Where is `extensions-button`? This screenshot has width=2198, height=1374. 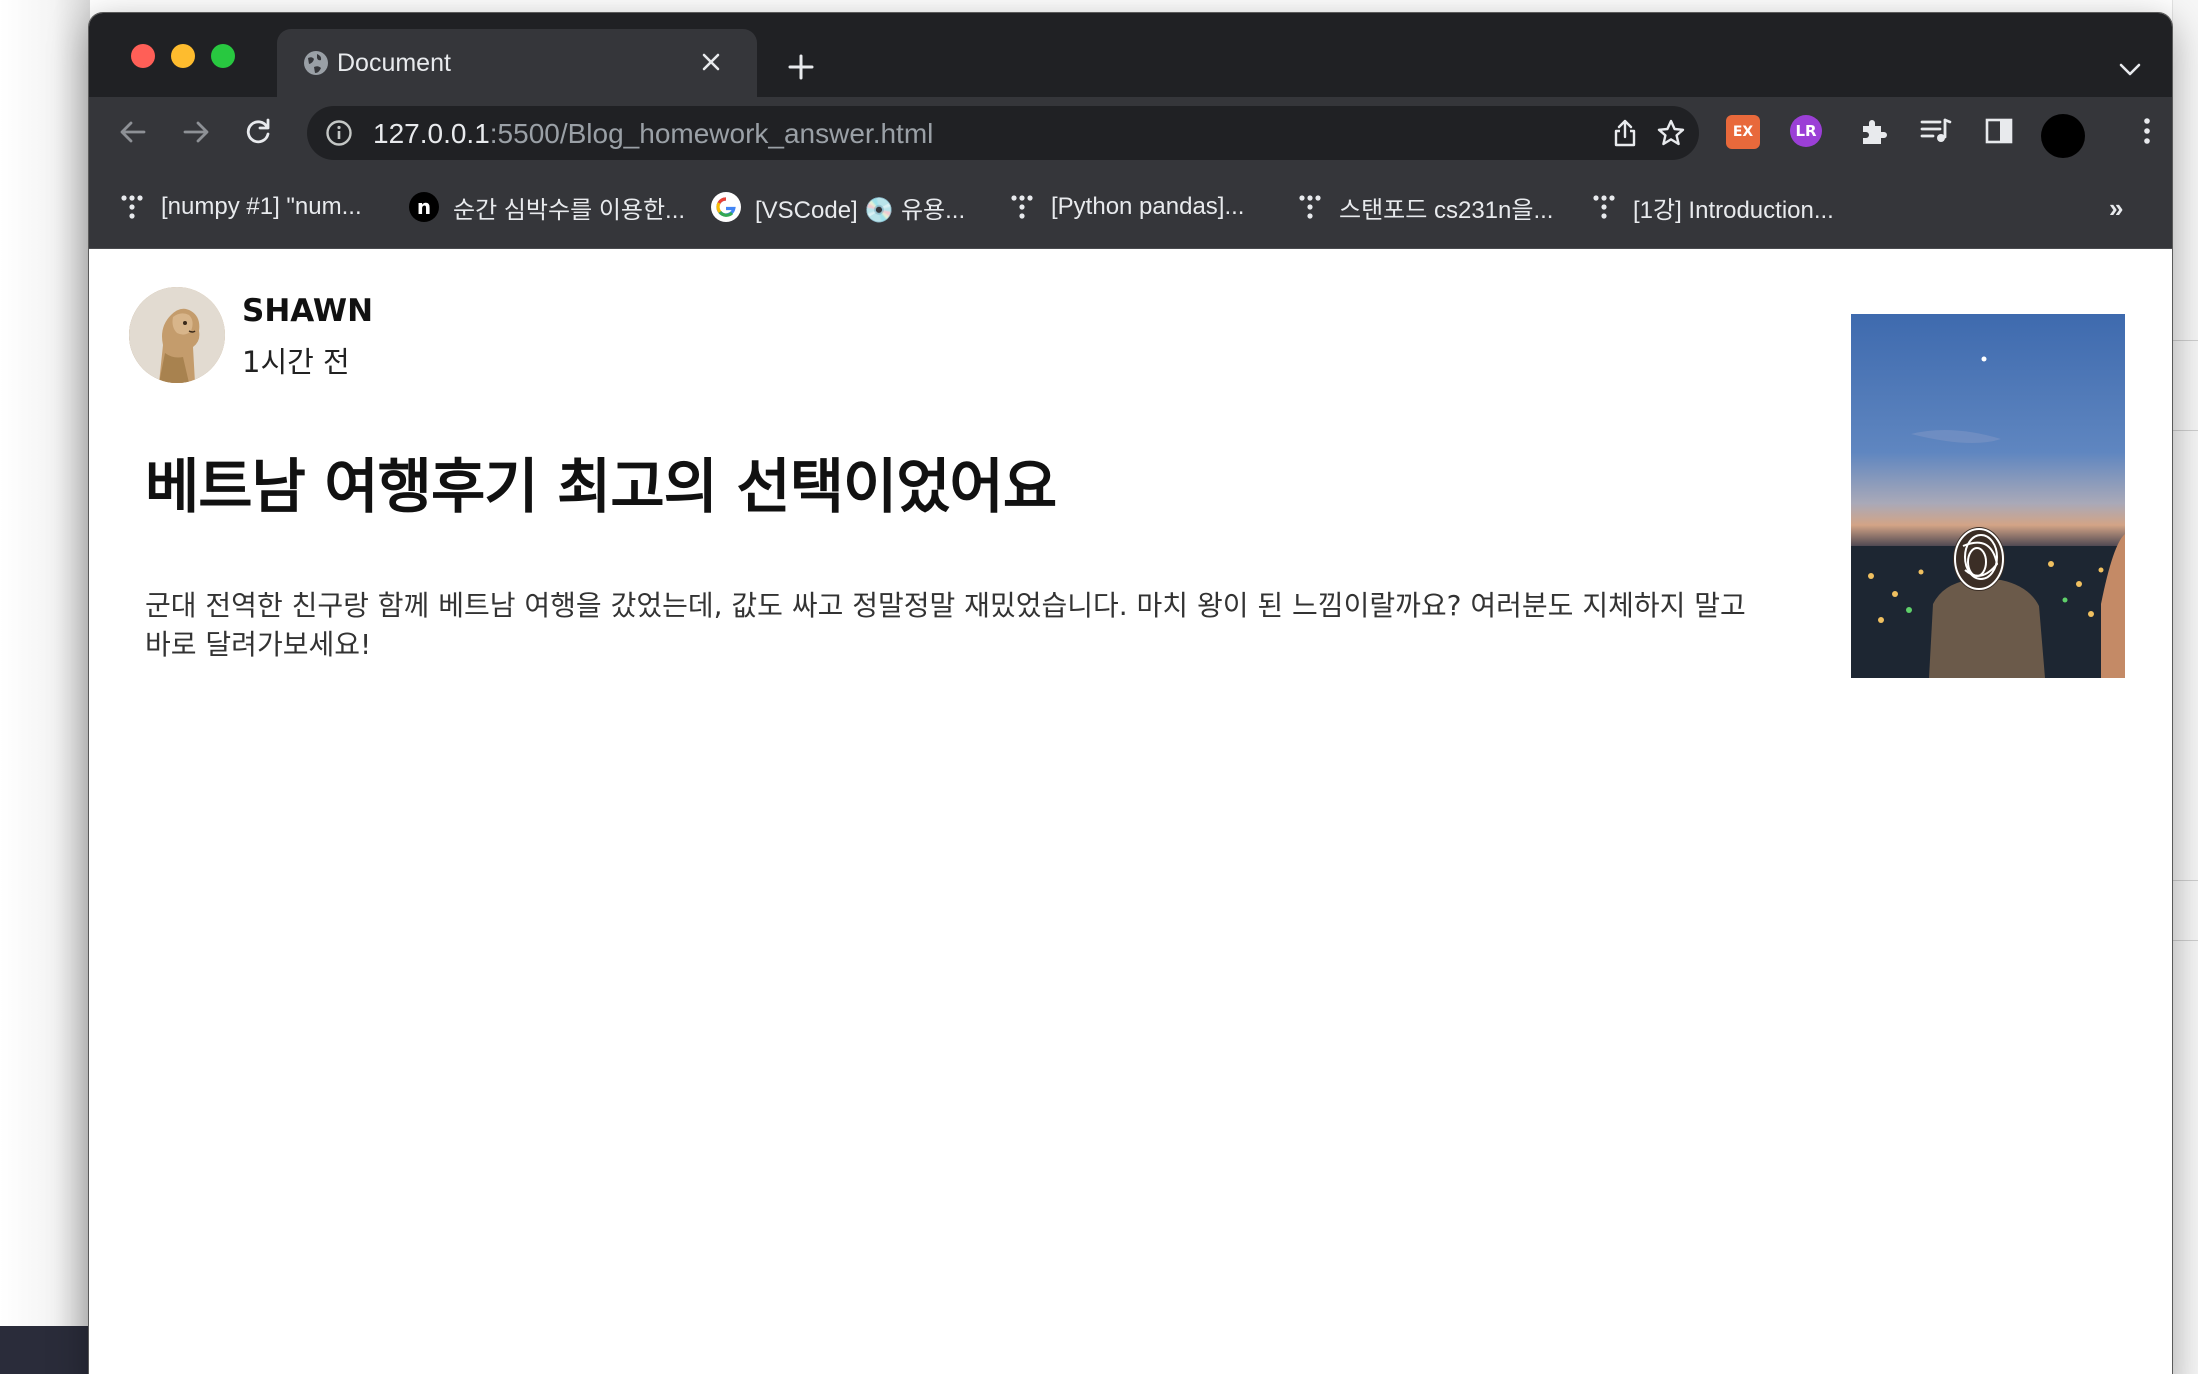 extensions-button is located at coordinates (1874, 131).